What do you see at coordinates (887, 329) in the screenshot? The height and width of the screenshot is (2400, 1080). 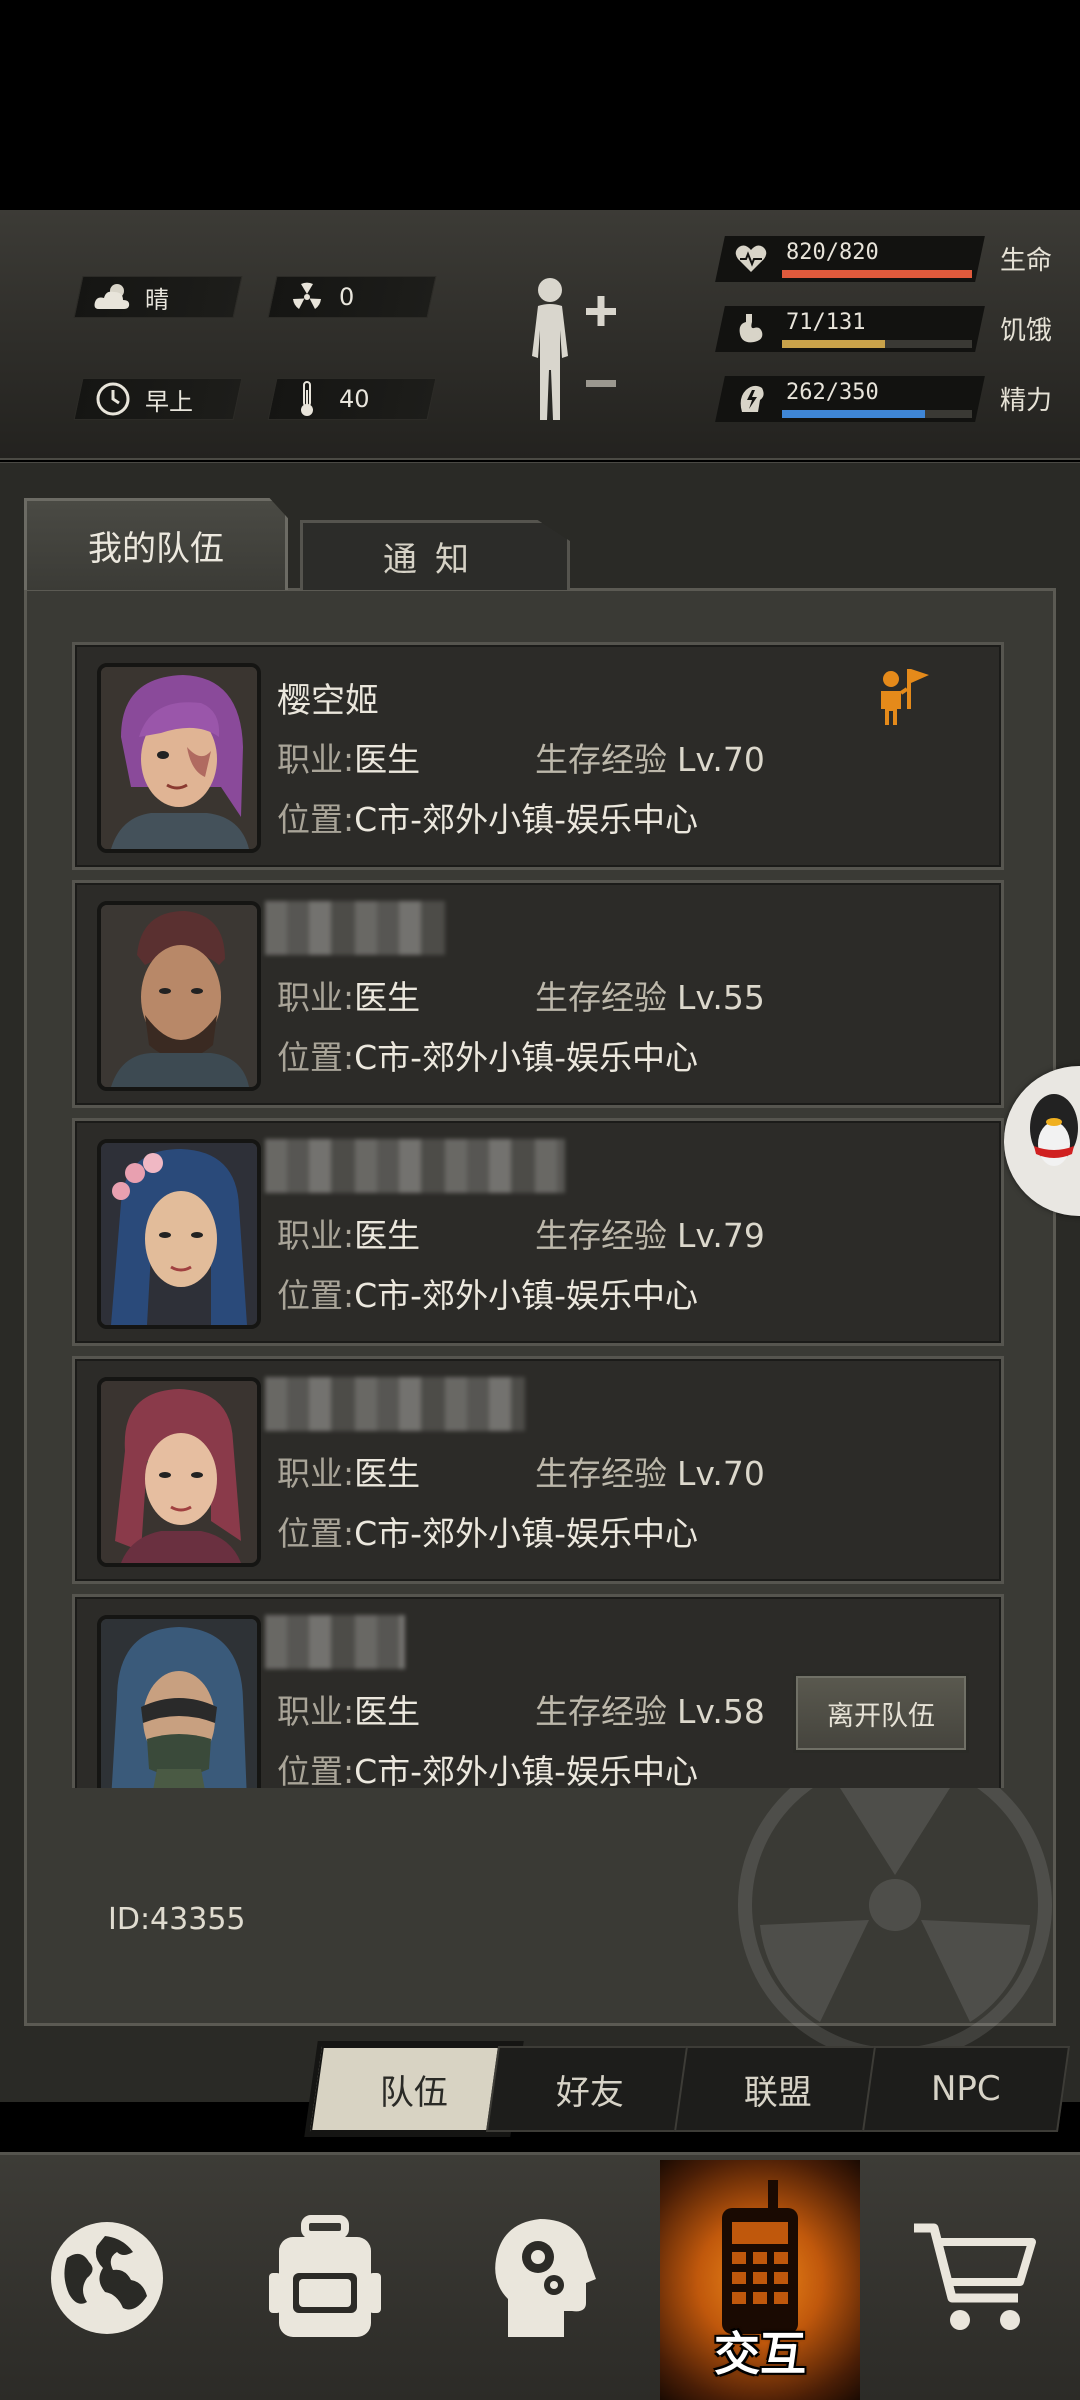 I see `hunger-vital: 71/131 饥饿` at bounding box center [887, 329].